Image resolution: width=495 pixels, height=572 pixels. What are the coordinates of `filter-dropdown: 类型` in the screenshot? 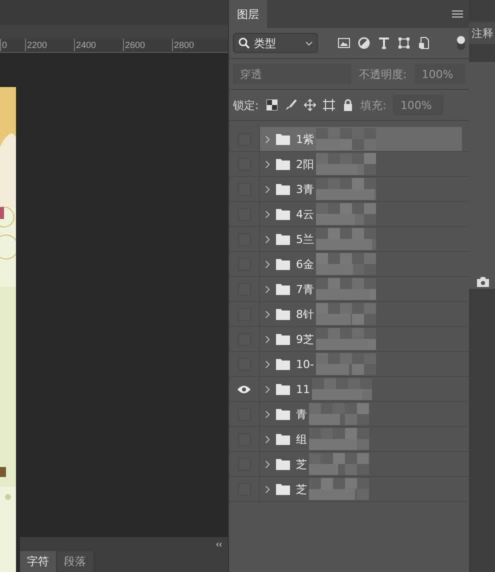 It's located at (275, 43).